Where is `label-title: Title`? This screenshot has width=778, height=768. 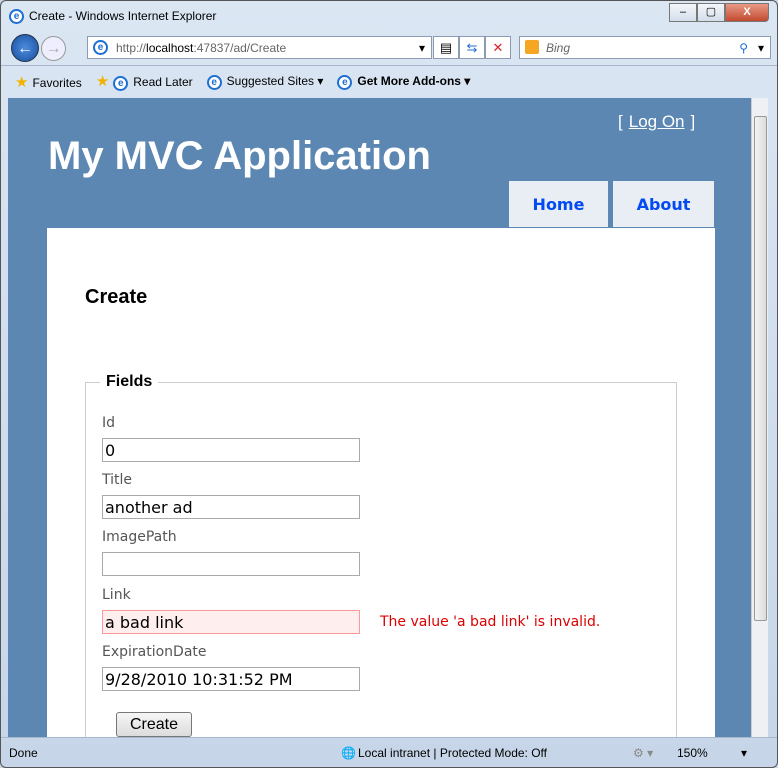
label-title: Title is located at coordinates (117, 480).